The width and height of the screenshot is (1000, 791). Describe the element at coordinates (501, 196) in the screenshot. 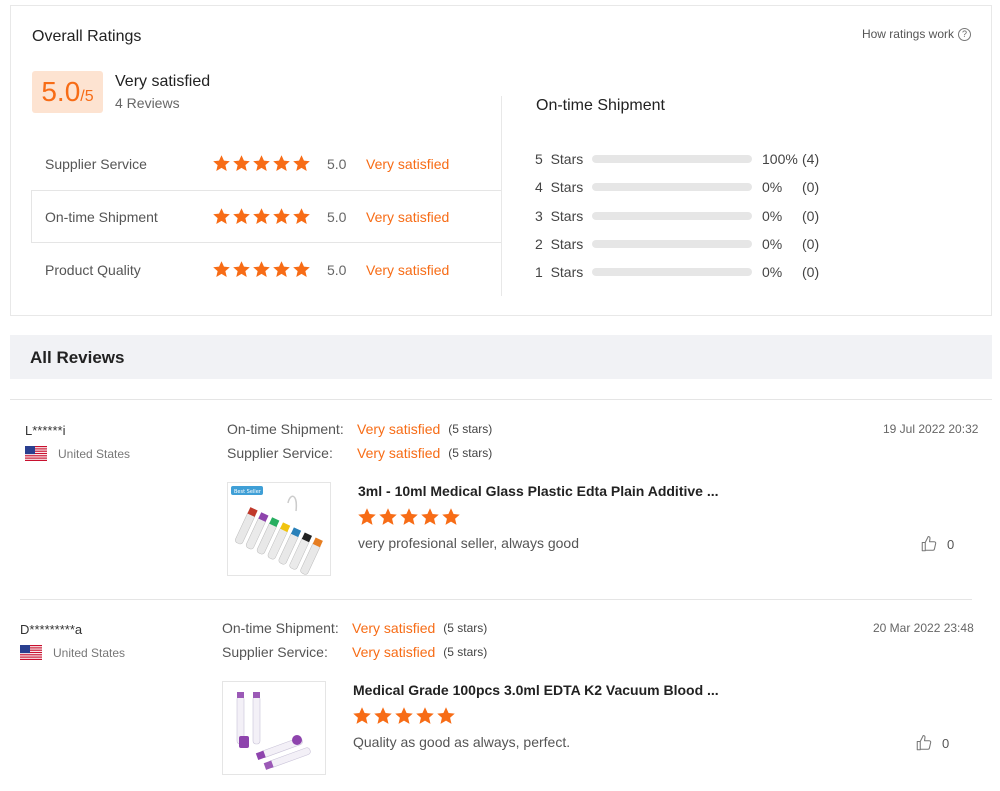

I see `panel-divider` at that location.